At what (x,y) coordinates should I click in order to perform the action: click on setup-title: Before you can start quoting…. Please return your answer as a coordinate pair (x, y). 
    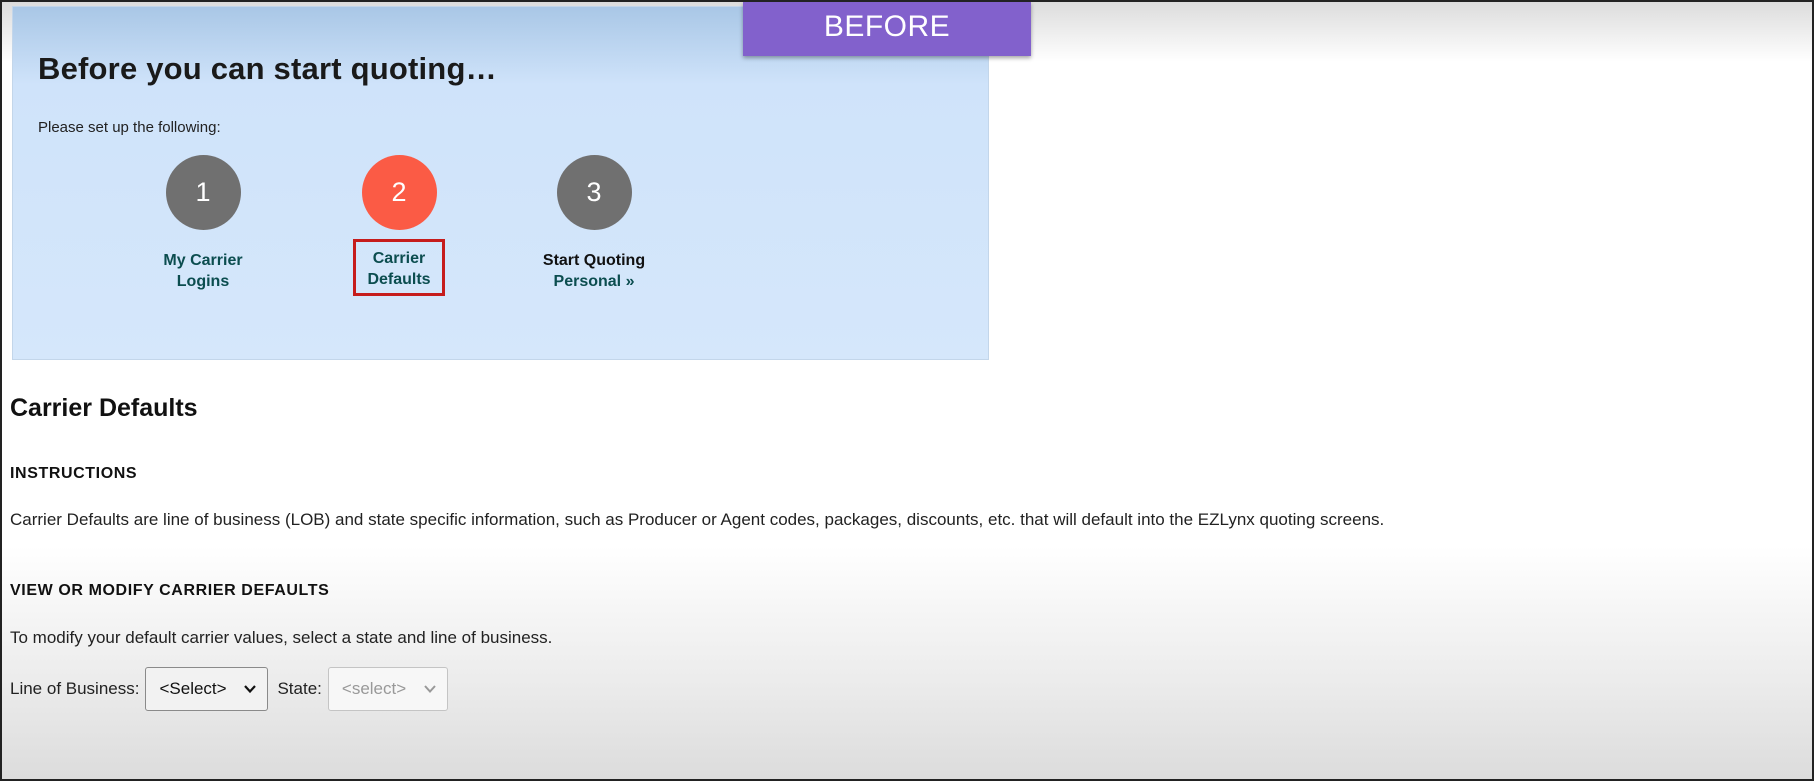
    Looking at the image, I should click on (267, 68).